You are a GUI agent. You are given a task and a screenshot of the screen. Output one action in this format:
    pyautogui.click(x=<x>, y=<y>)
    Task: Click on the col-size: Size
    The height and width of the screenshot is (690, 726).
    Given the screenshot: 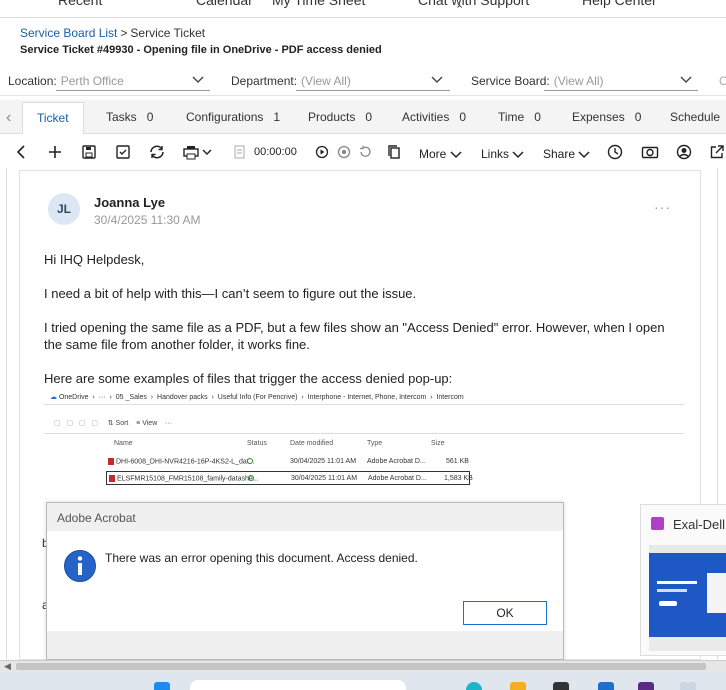 What is the action you would take?
    pyautogui.click(x=438, y=443)
    